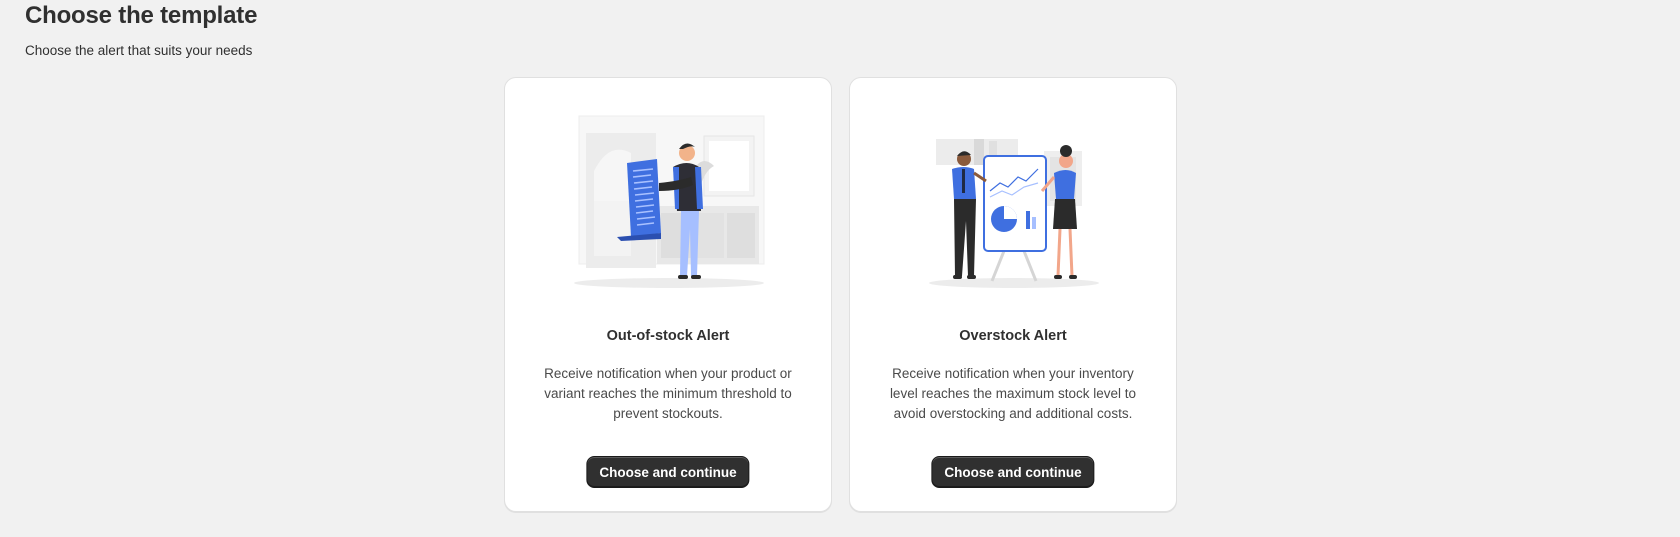 Image resolution: width=1680 pixels, height=537 pixels. I want to click on person-holding-list-illustration, so click(669, 201).